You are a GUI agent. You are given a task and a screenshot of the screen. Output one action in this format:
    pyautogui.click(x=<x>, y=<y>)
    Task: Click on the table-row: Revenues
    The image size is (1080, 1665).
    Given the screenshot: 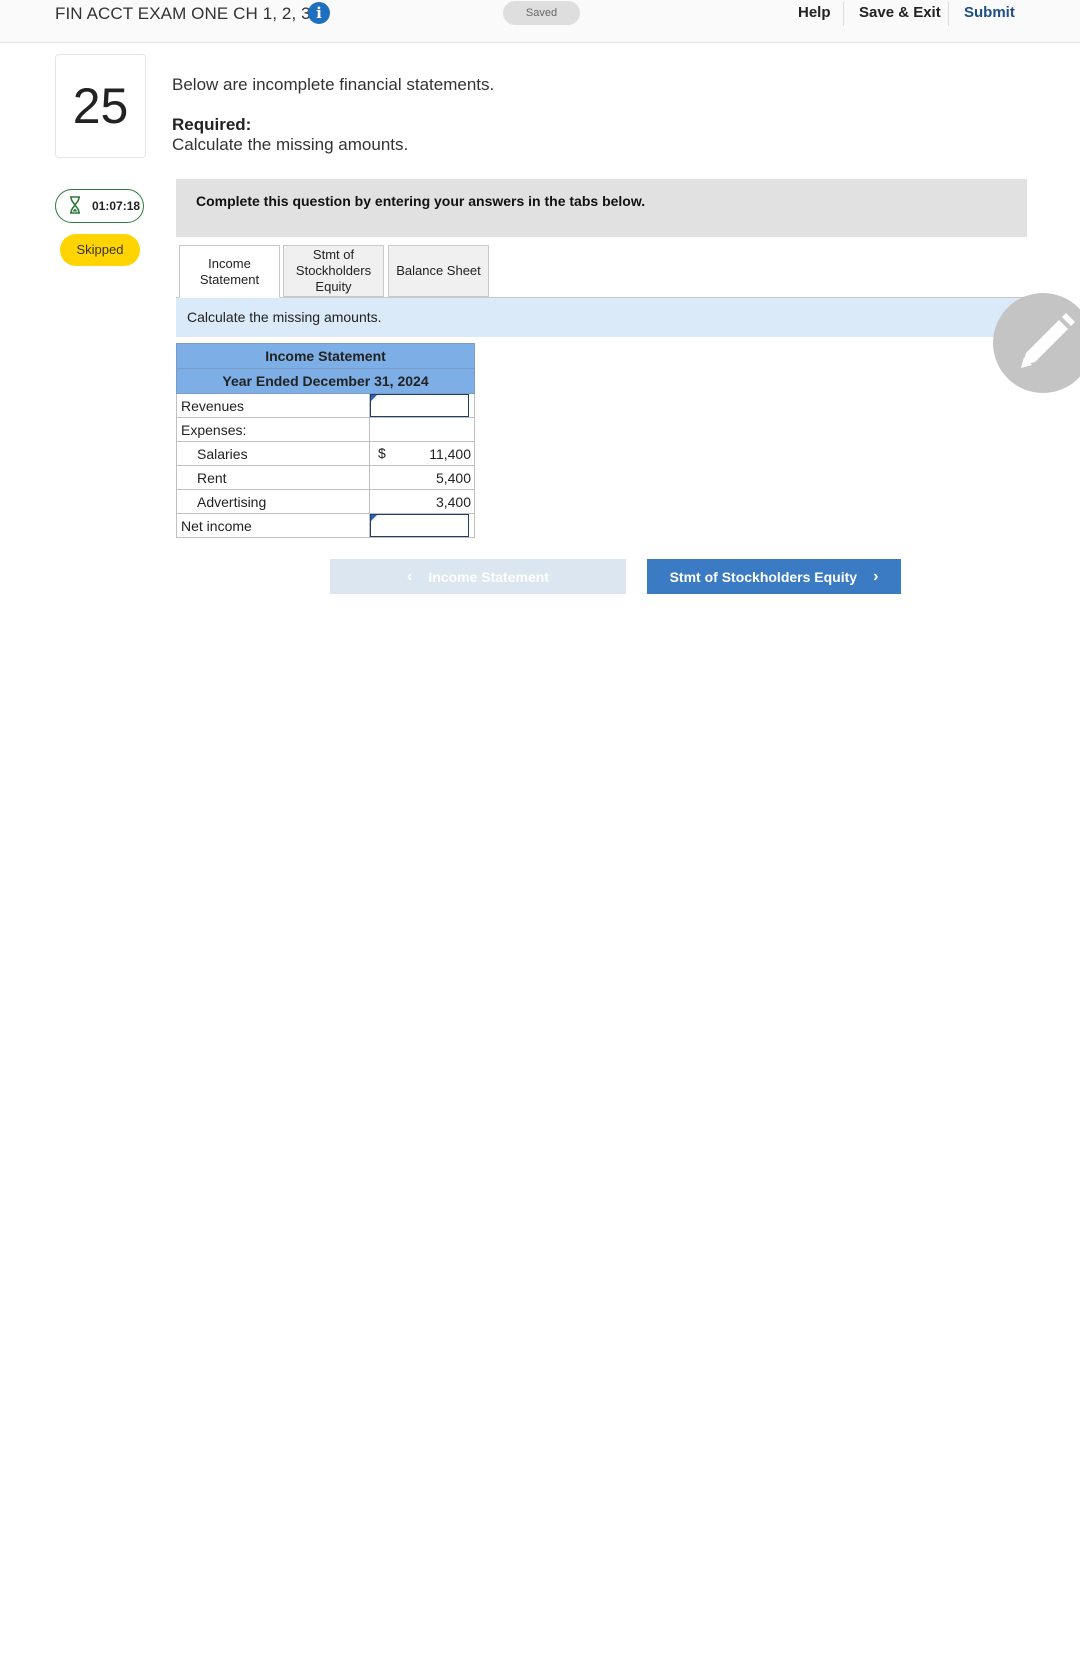 What is the action you would take?
    pyautogui.click(x=325, y=405)
    